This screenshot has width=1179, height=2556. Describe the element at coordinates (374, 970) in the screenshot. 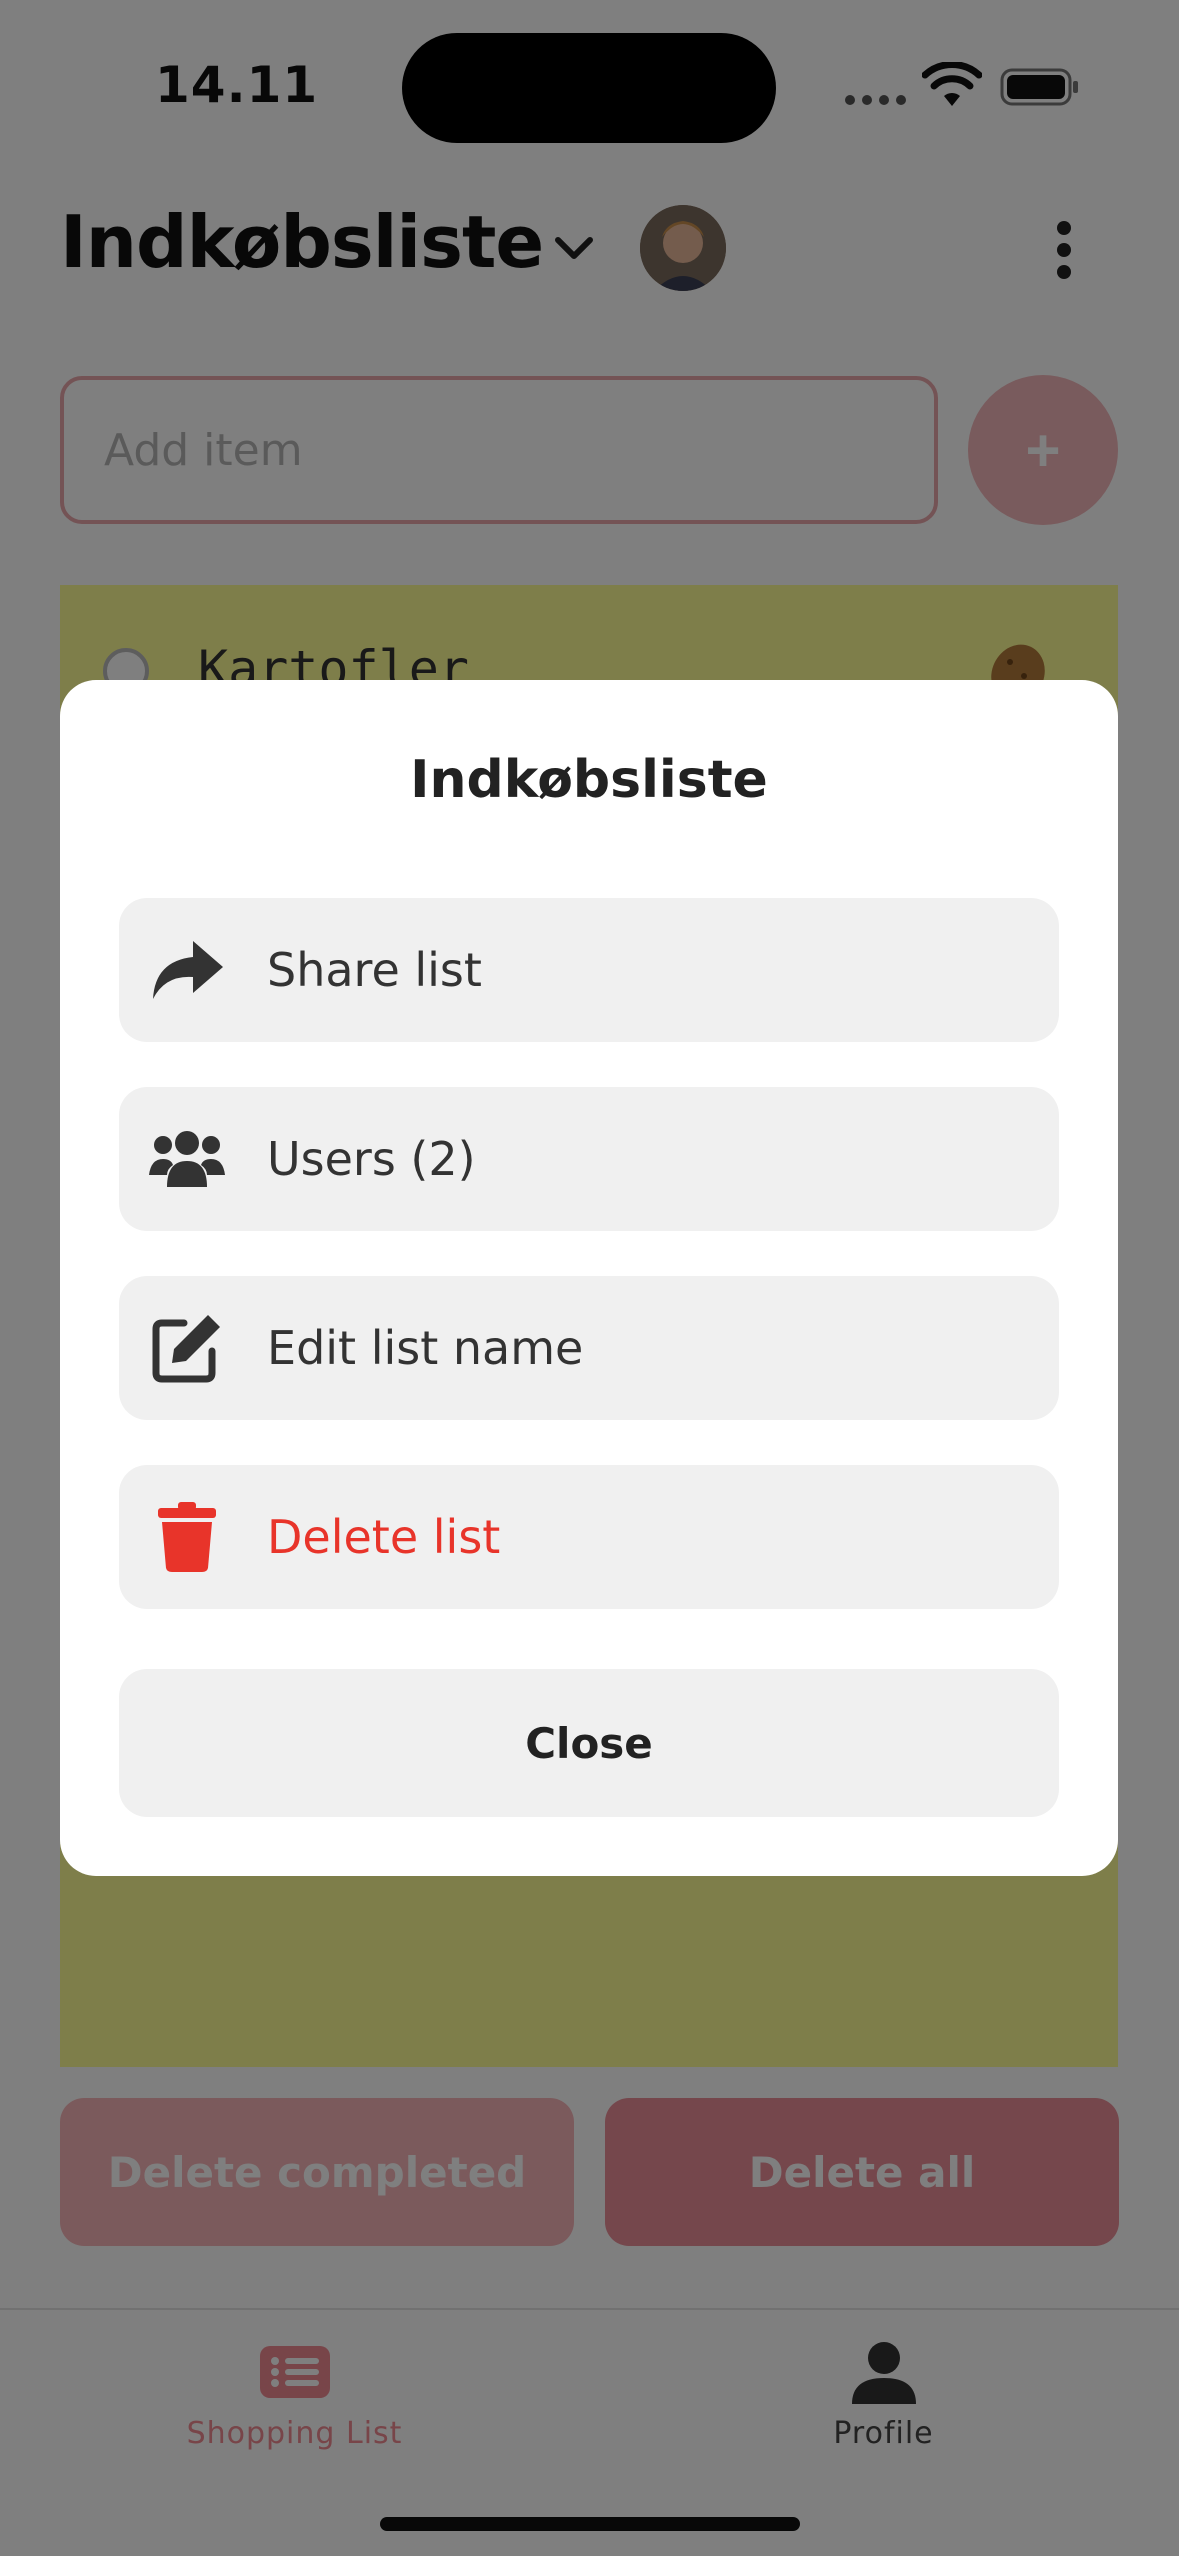

I see `menu-item-label: Share list` at that location.